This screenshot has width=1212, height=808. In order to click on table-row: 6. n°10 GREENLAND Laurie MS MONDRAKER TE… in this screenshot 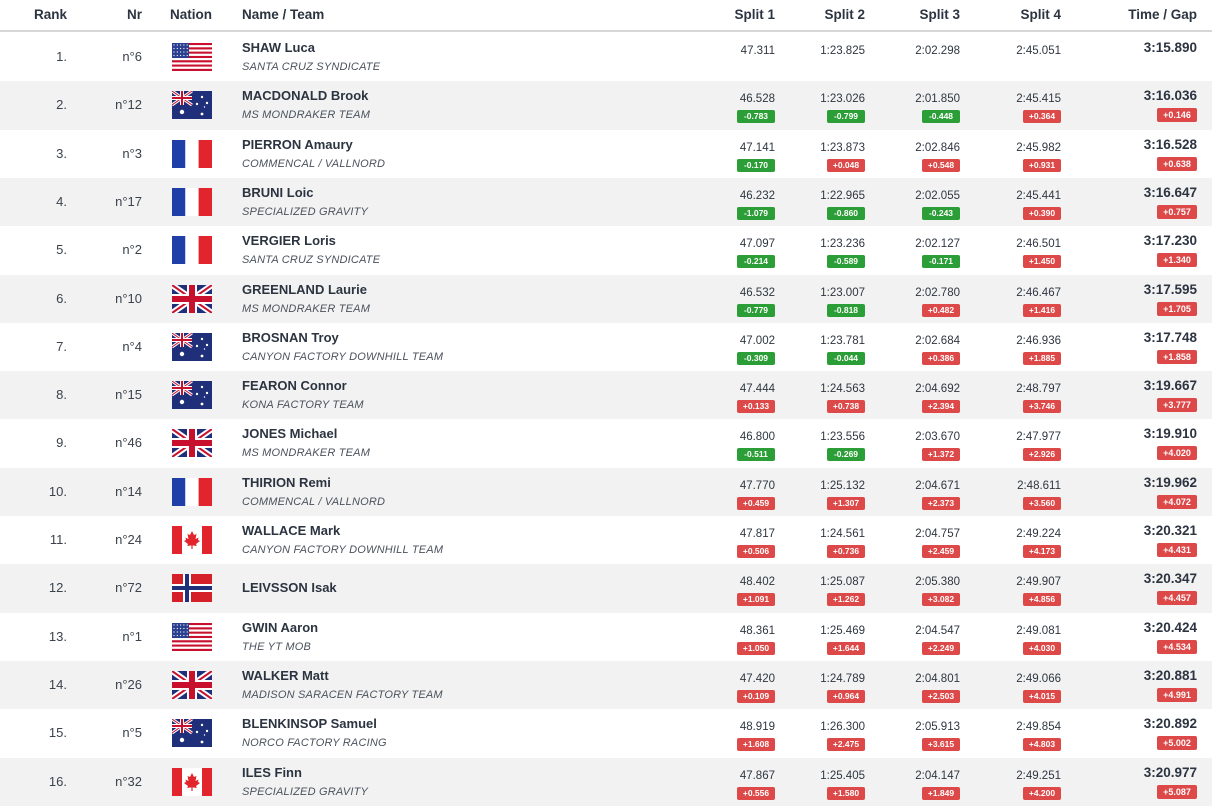, I will do `click(606, 298)`.